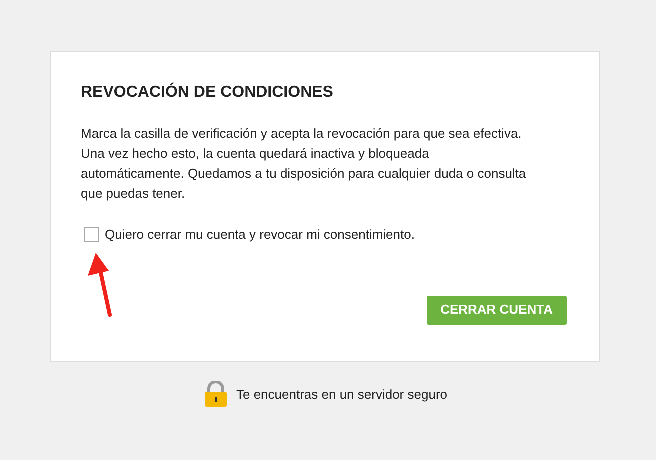 The height and width of the screenshot is (460, 656). What do you see at coordinates (304, 164) in the screenshot?
I see `instructions-text: Marca la casilla de verificación y acepta la revocación para que sea efectiva. Una vez hecho esto, la cuenta quedará inactiva y bloqueada automáticamente. Quedamos a tu disposición para cualquier duda o consulta que puedas tener.` at bounding box center [304, 164].